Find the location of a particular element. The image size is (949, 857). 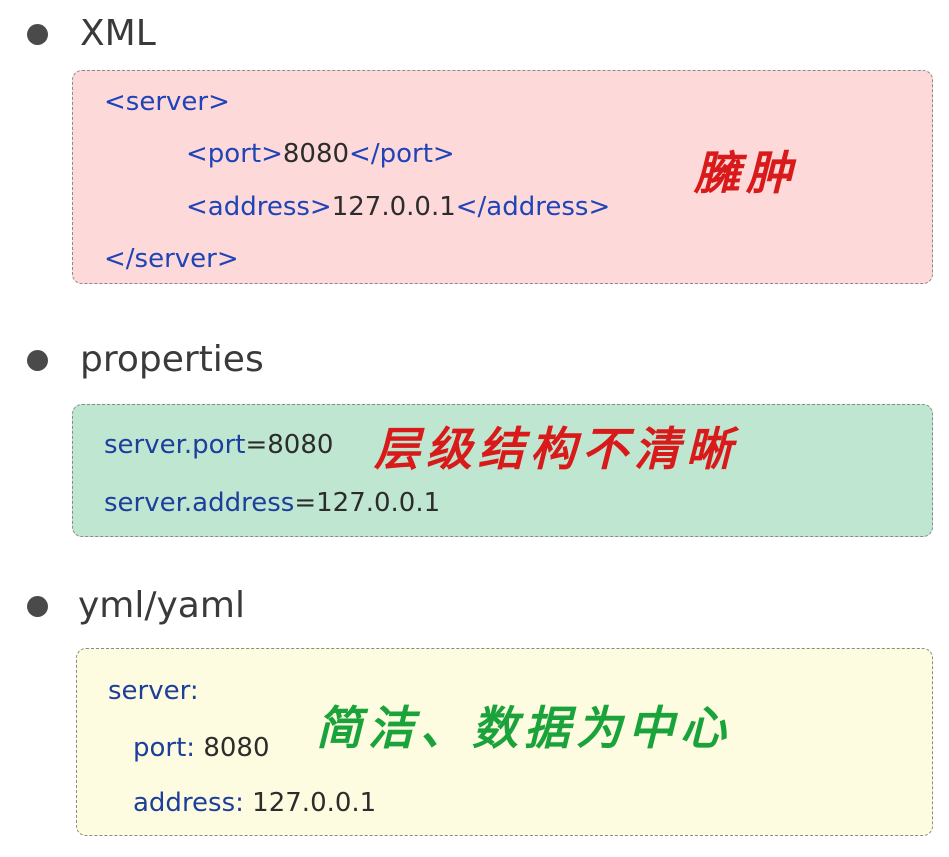

yml-server-key: server: is located at coordinates (153, 691).